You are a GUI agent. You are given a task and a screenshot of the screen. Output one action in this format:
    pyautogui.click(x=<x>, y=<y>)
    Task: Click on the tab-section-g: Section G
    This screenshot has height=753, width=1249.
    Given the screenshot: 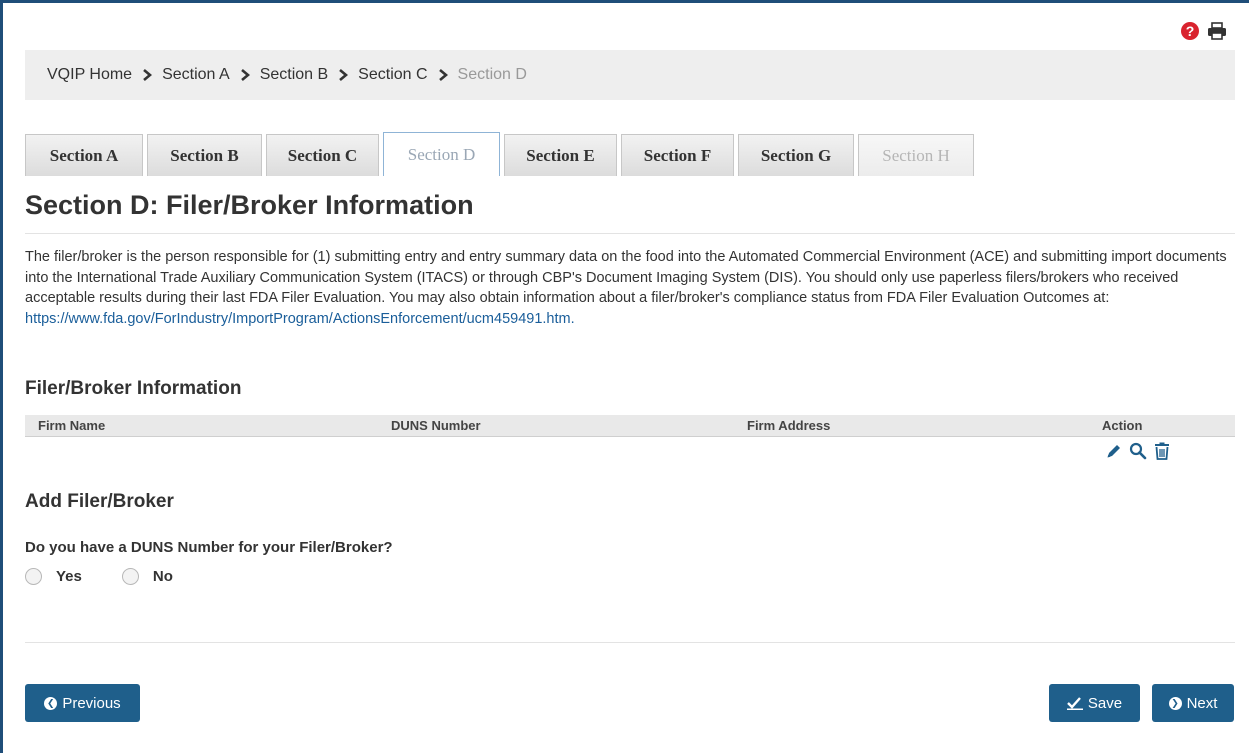 What is the action you would take?
    pyautogui.click(x=796, y=155)
    